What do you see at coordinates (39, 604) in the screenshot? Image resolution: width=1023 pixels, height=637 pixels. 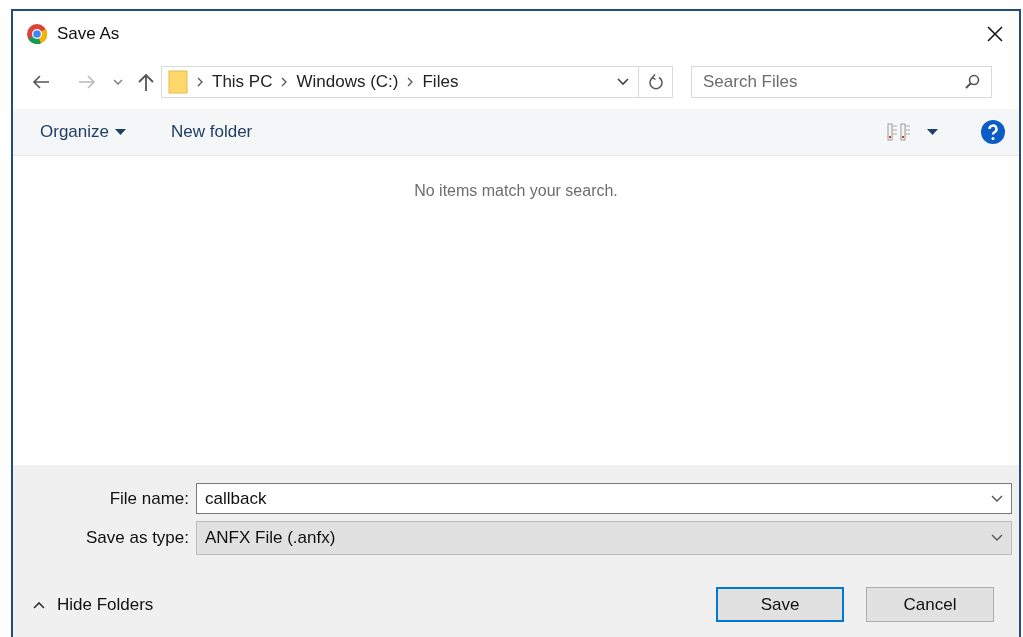 I see `chevron-up-icon` at bounding box center [39, 604].